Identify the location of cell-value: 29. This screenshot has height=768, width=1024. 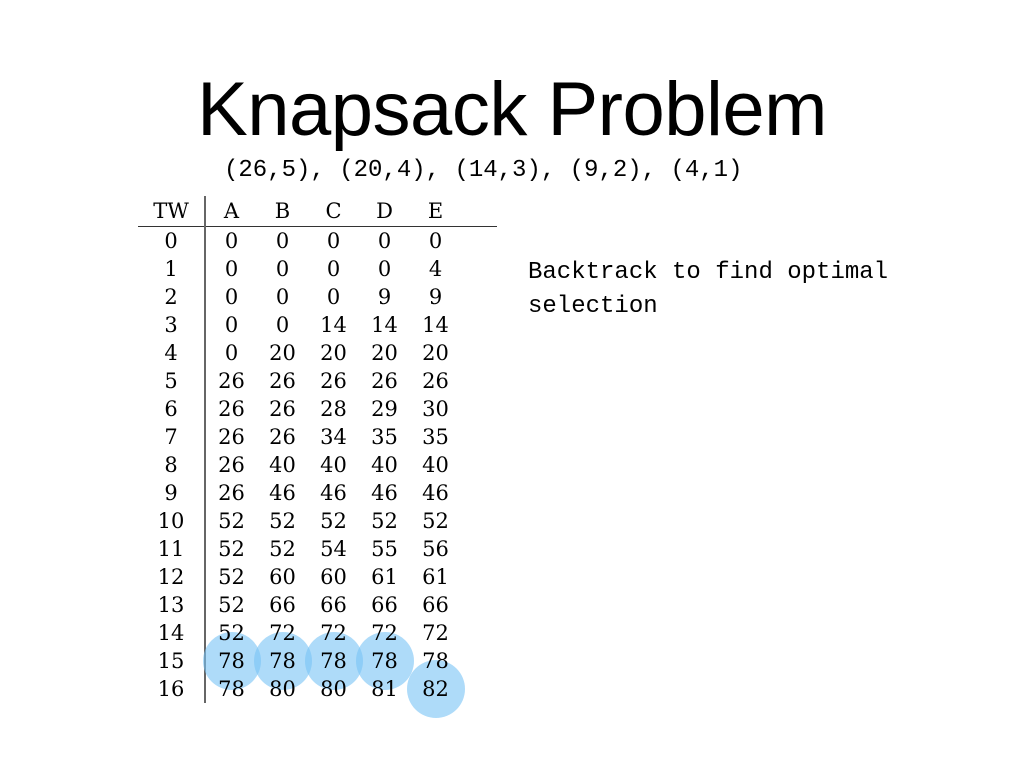
(384, 409).